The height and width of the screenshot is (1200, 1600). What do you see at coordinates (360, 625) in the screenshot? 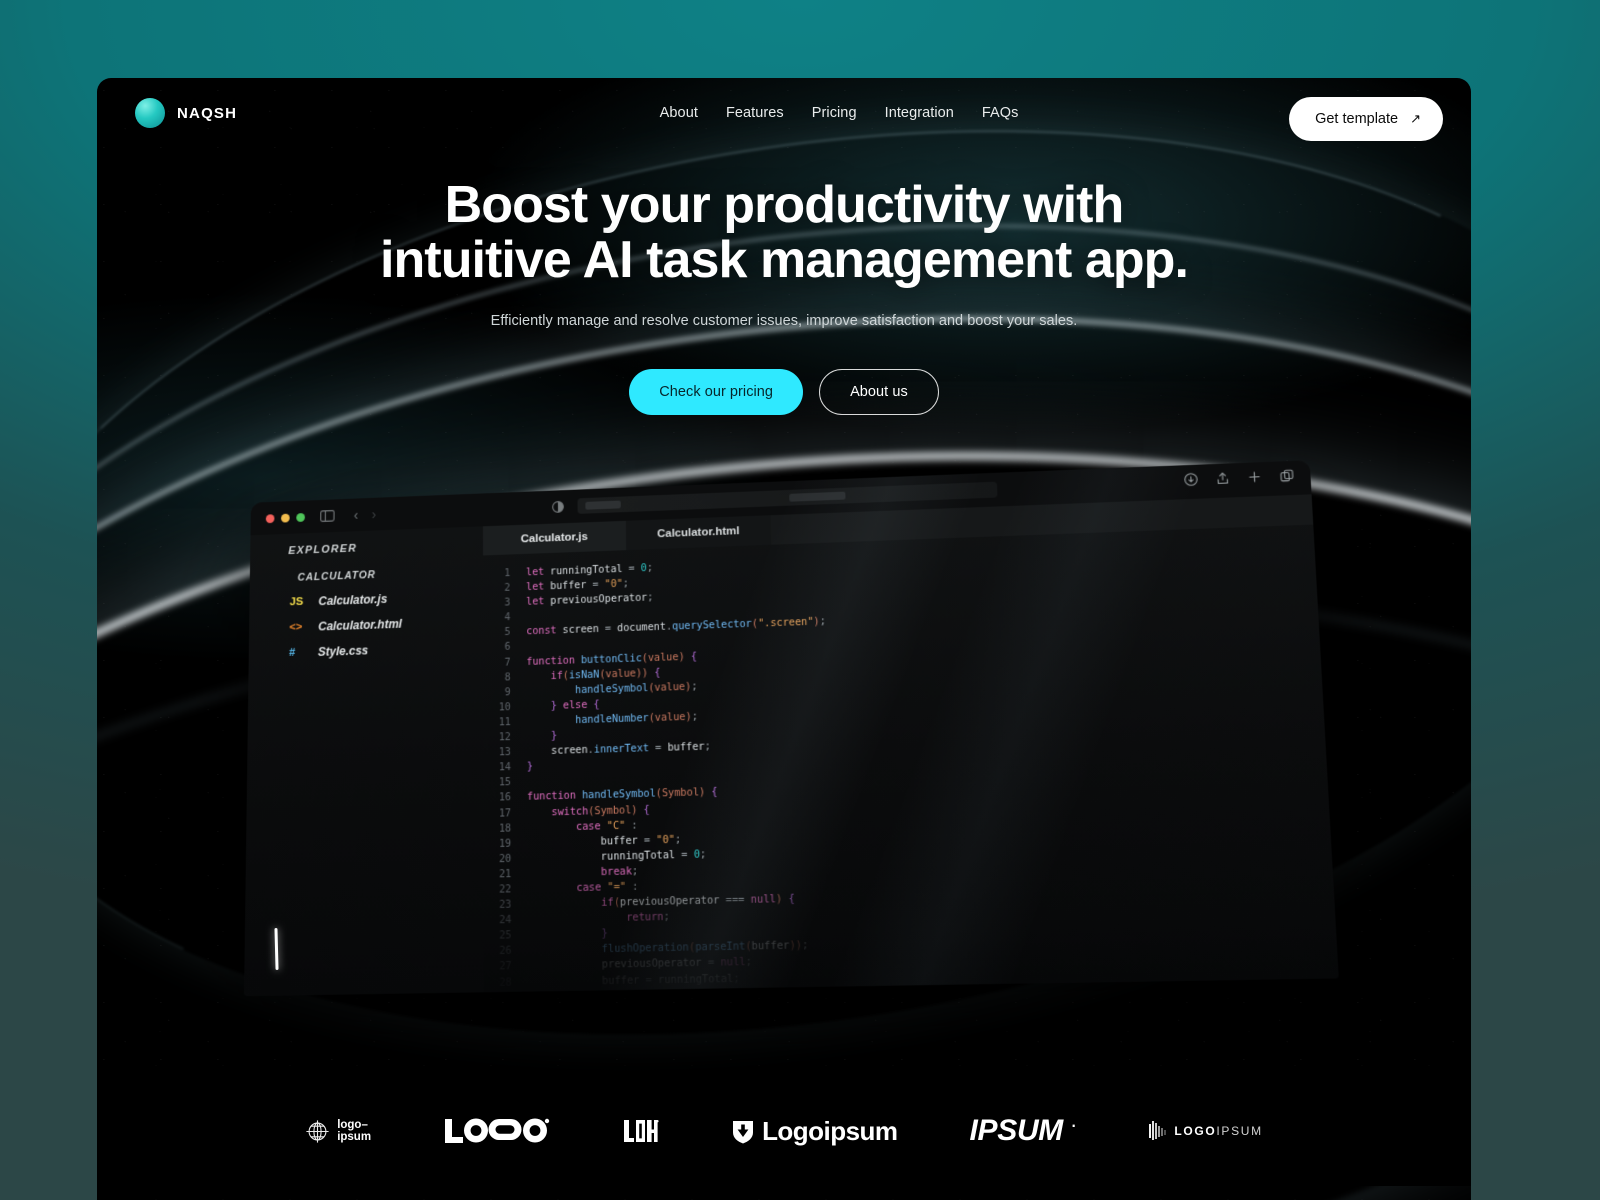
I see `file-name: Calculator.html` at bounding box center [360, 625].